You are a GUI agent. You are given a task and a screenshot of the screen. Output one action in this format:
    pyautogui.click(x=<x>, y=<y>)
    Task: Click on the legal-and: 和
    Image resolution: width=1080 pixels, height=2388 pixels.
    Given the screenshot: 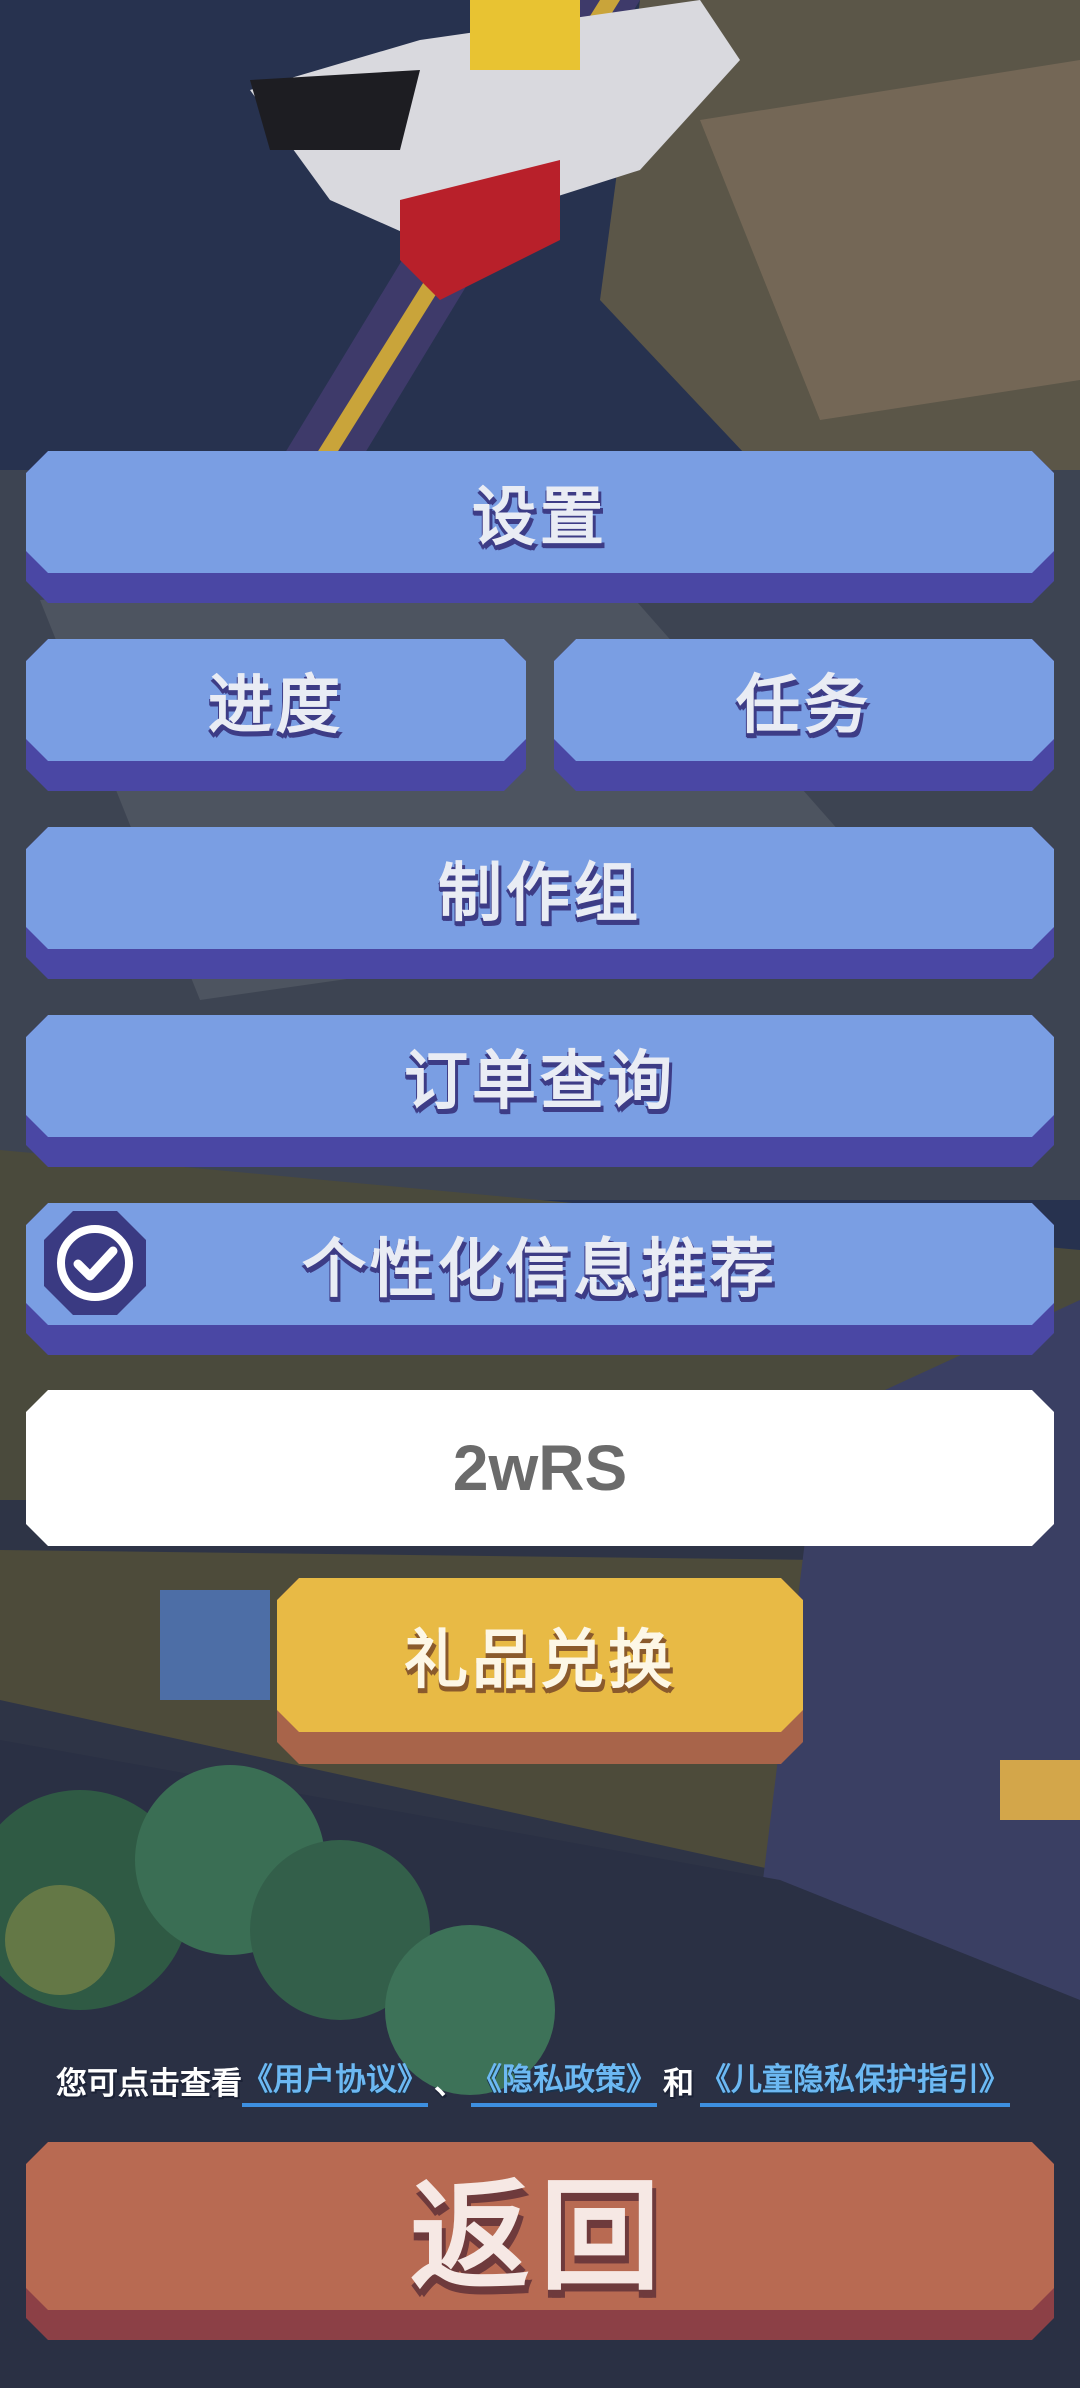 What is the action you would take?
    pyautogui.click(x=678, y=2083)
    